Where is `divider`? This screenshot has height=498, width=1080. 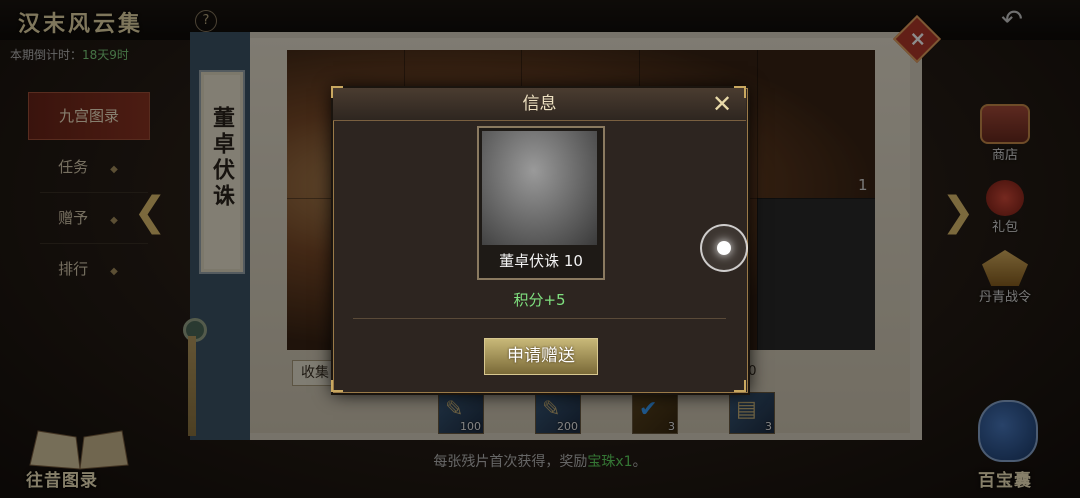
divider is located at coordinates (539, 318).